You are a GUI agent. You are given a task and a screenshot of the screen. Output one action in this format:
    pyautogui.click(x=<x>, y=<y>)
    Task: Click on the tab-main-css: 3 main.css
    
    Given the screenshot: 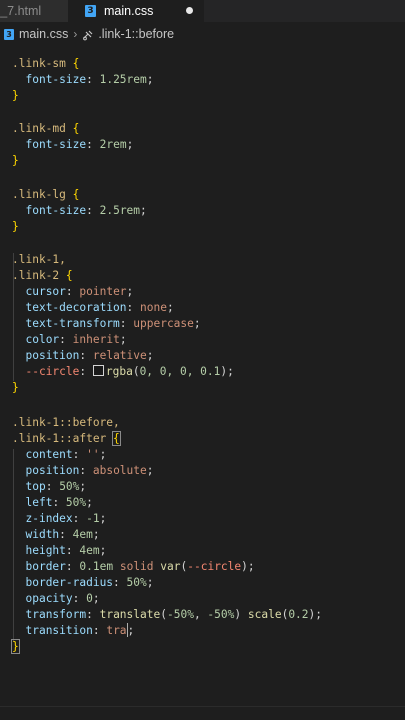 What is the action you would take?
    pyautogui.click(x=136, y=11)
    